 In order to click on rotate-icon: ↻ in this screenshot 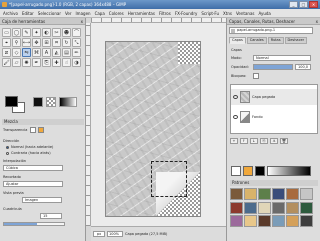, I will do `click(66, 42)`.